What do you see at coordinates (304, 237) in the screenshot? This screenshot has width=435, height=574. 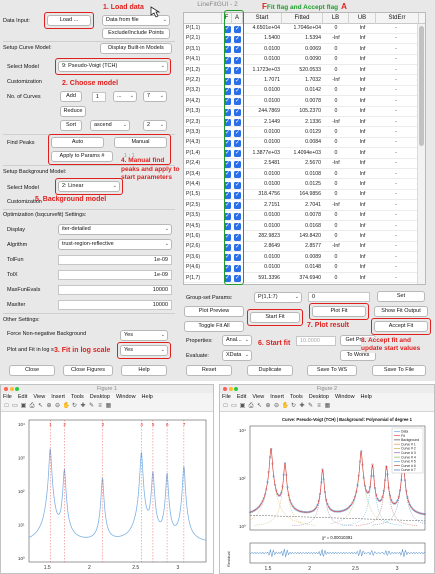 I see `table-row: P(1,6) 282.9823 149.8420 0 Inf - ✓ ✓` at bounding box center [304, 237].